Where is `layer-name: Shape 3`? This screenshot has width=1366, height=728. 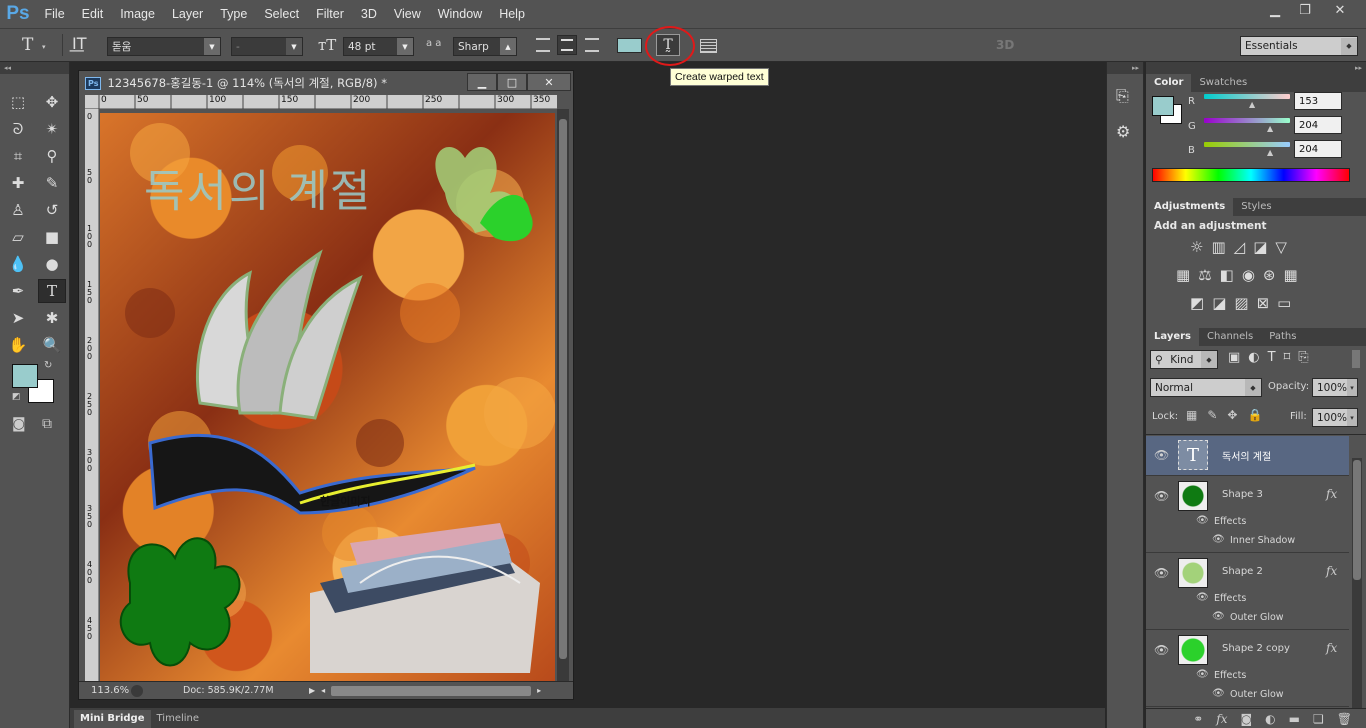 layer-name: Shape 3 is located at coordinates (1242, 494).